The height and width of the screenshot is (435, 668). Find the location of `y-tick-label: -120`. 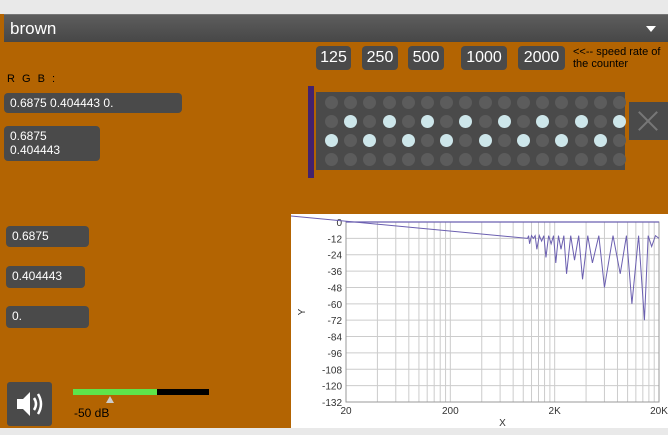

y-tick-label: -120 is located at coordinates (332, 387).